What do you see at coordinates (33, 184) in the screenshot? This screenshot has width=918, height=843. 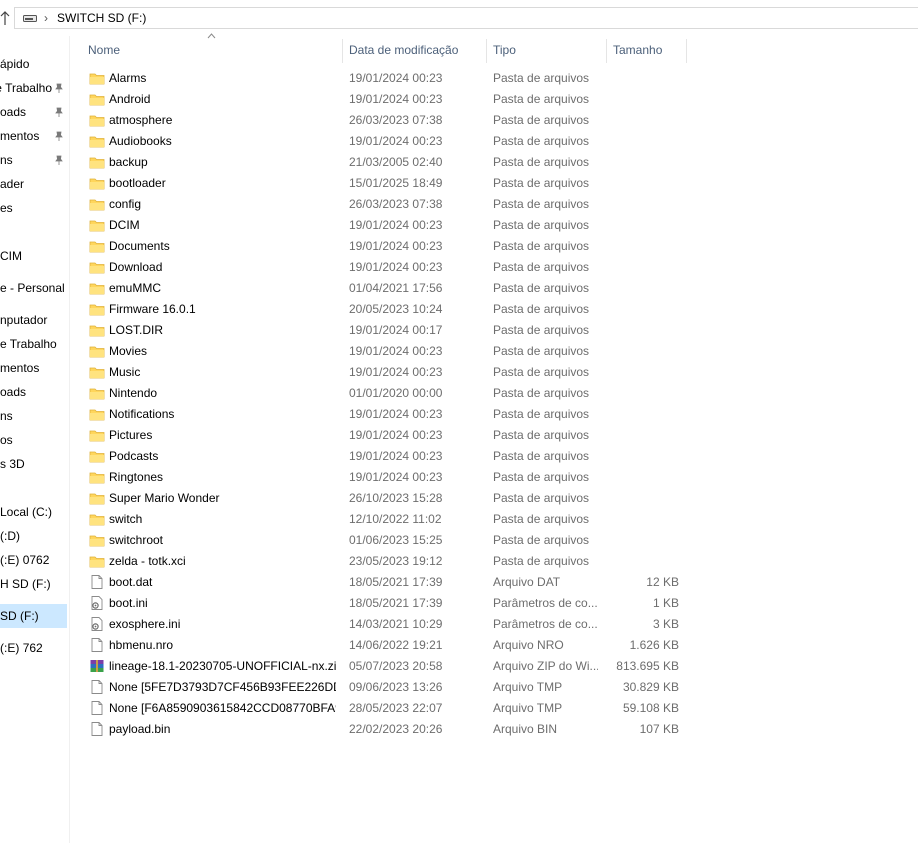 I see `sidebar-item: ader` at bounding box center [33, 184].